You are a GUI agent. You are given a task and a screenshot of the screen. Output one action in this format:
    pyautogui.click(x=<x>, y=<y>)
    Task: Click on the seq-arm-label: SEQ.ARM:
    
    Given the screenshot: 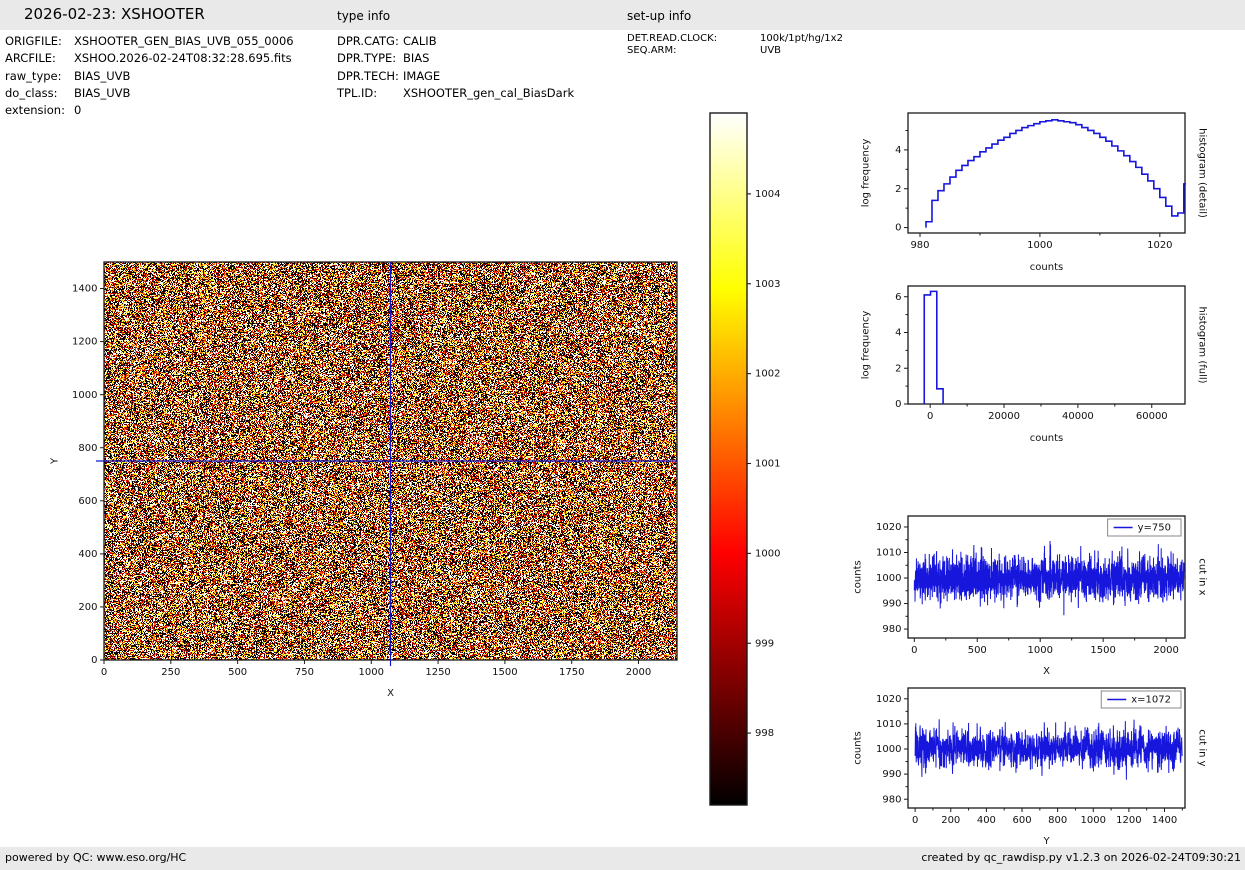 What is the action you would take?
    pyautogui.click(x=652, y=50)
    